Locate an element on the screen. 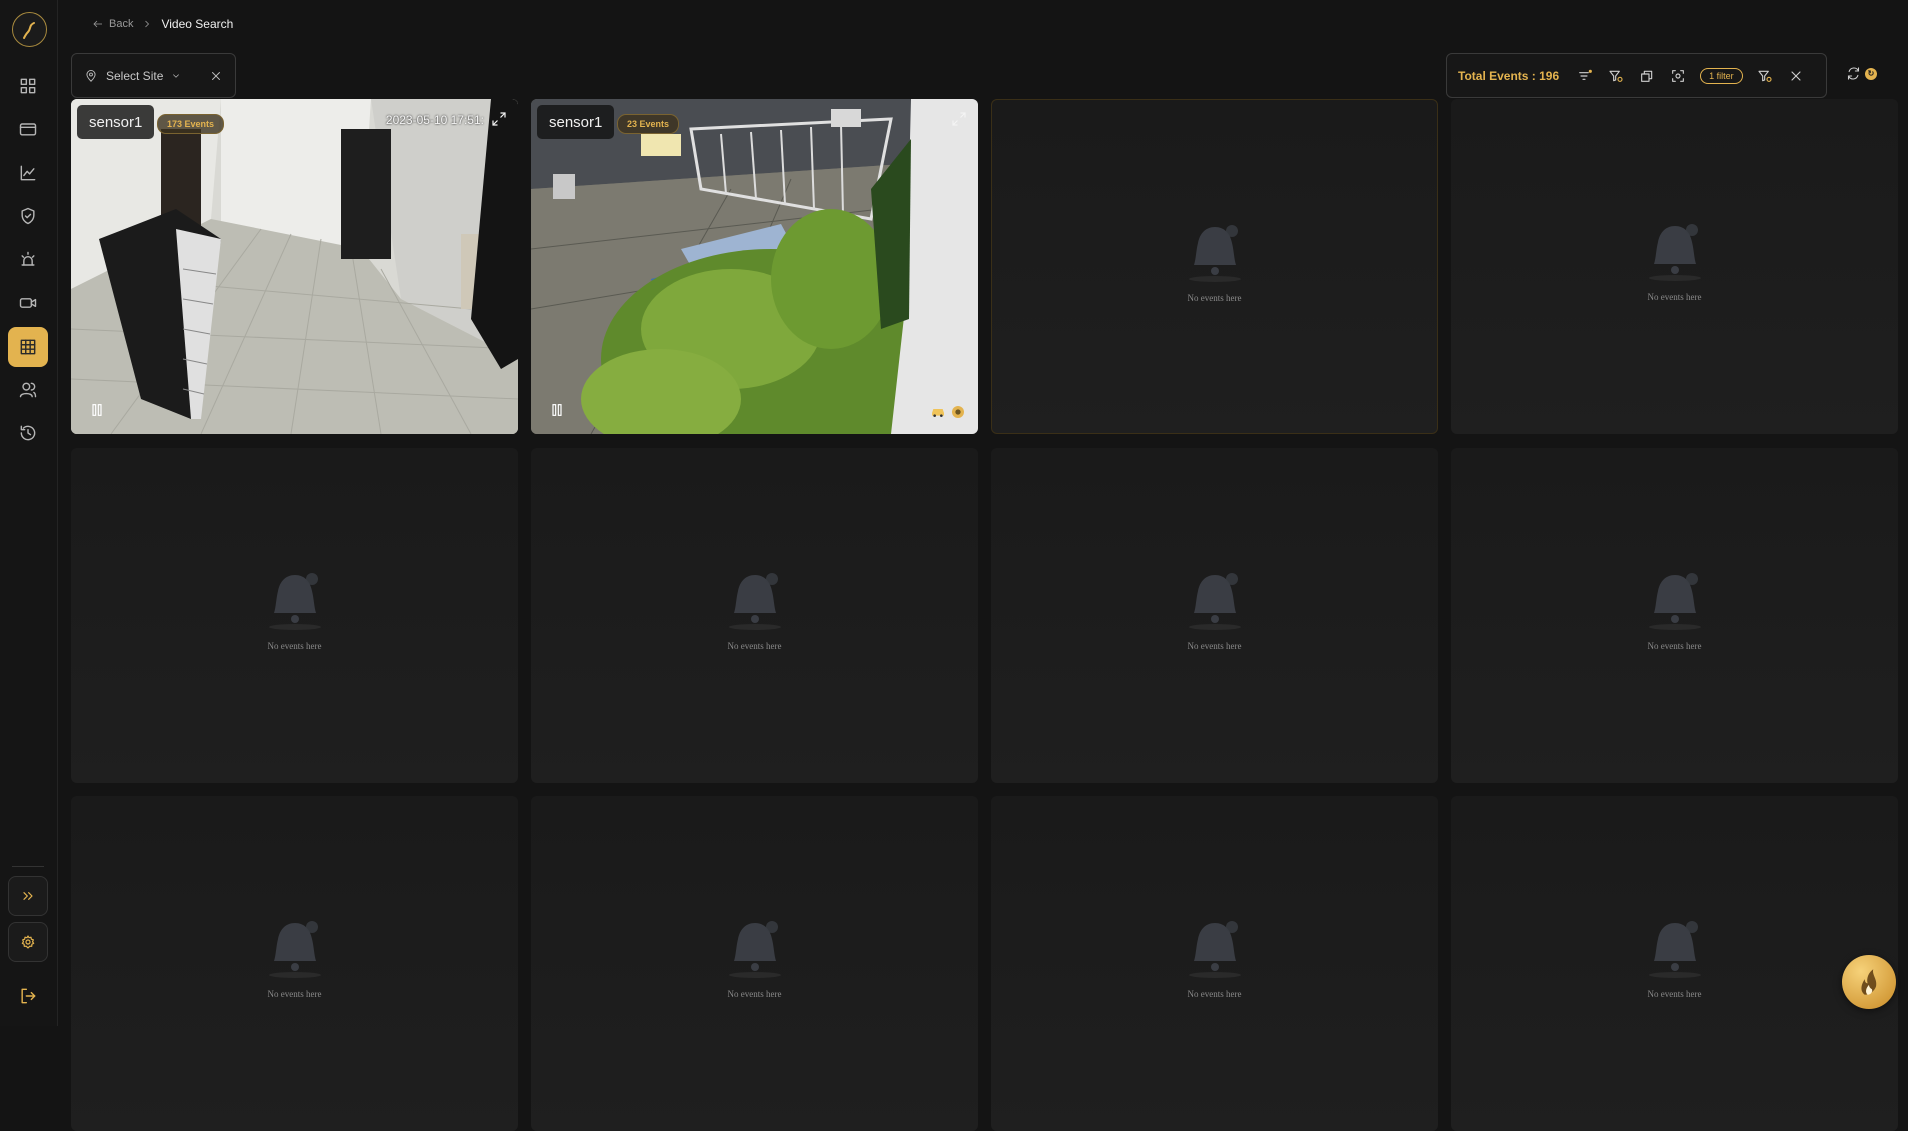 This screenshot has height=1131, width=1908. sidebar-item-security is located at coordinates (28, 216).